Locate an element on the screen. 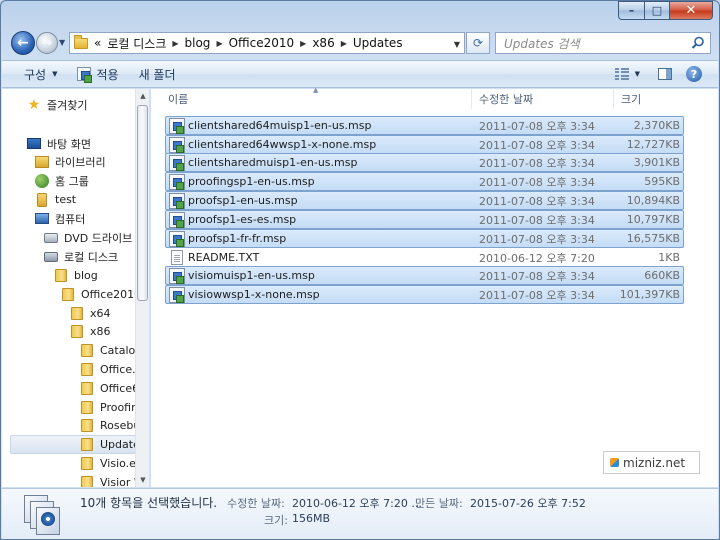  text-document-icon is located at coordinates (177, 257).